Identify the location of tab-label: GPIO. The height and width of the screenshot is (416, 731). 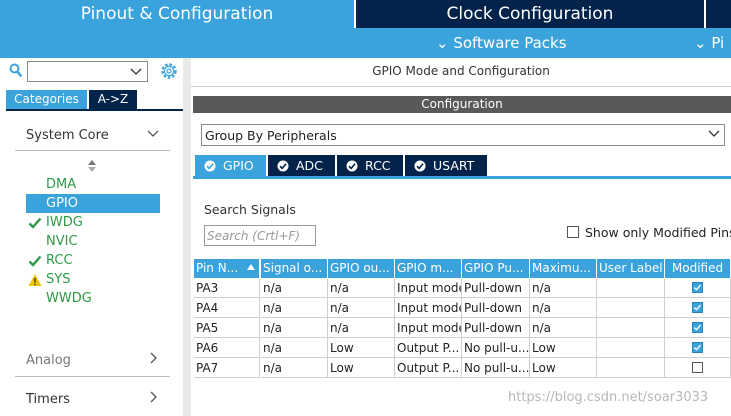
(238, 165).